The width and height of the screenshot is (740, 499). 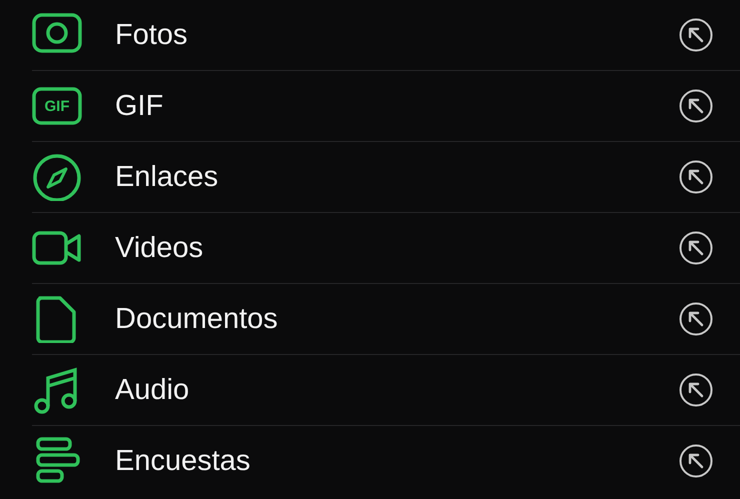 What do you see at coordinates (139, 106) in the screenshot?
I see `item-label: GIF` at bounding box center [139, 106].